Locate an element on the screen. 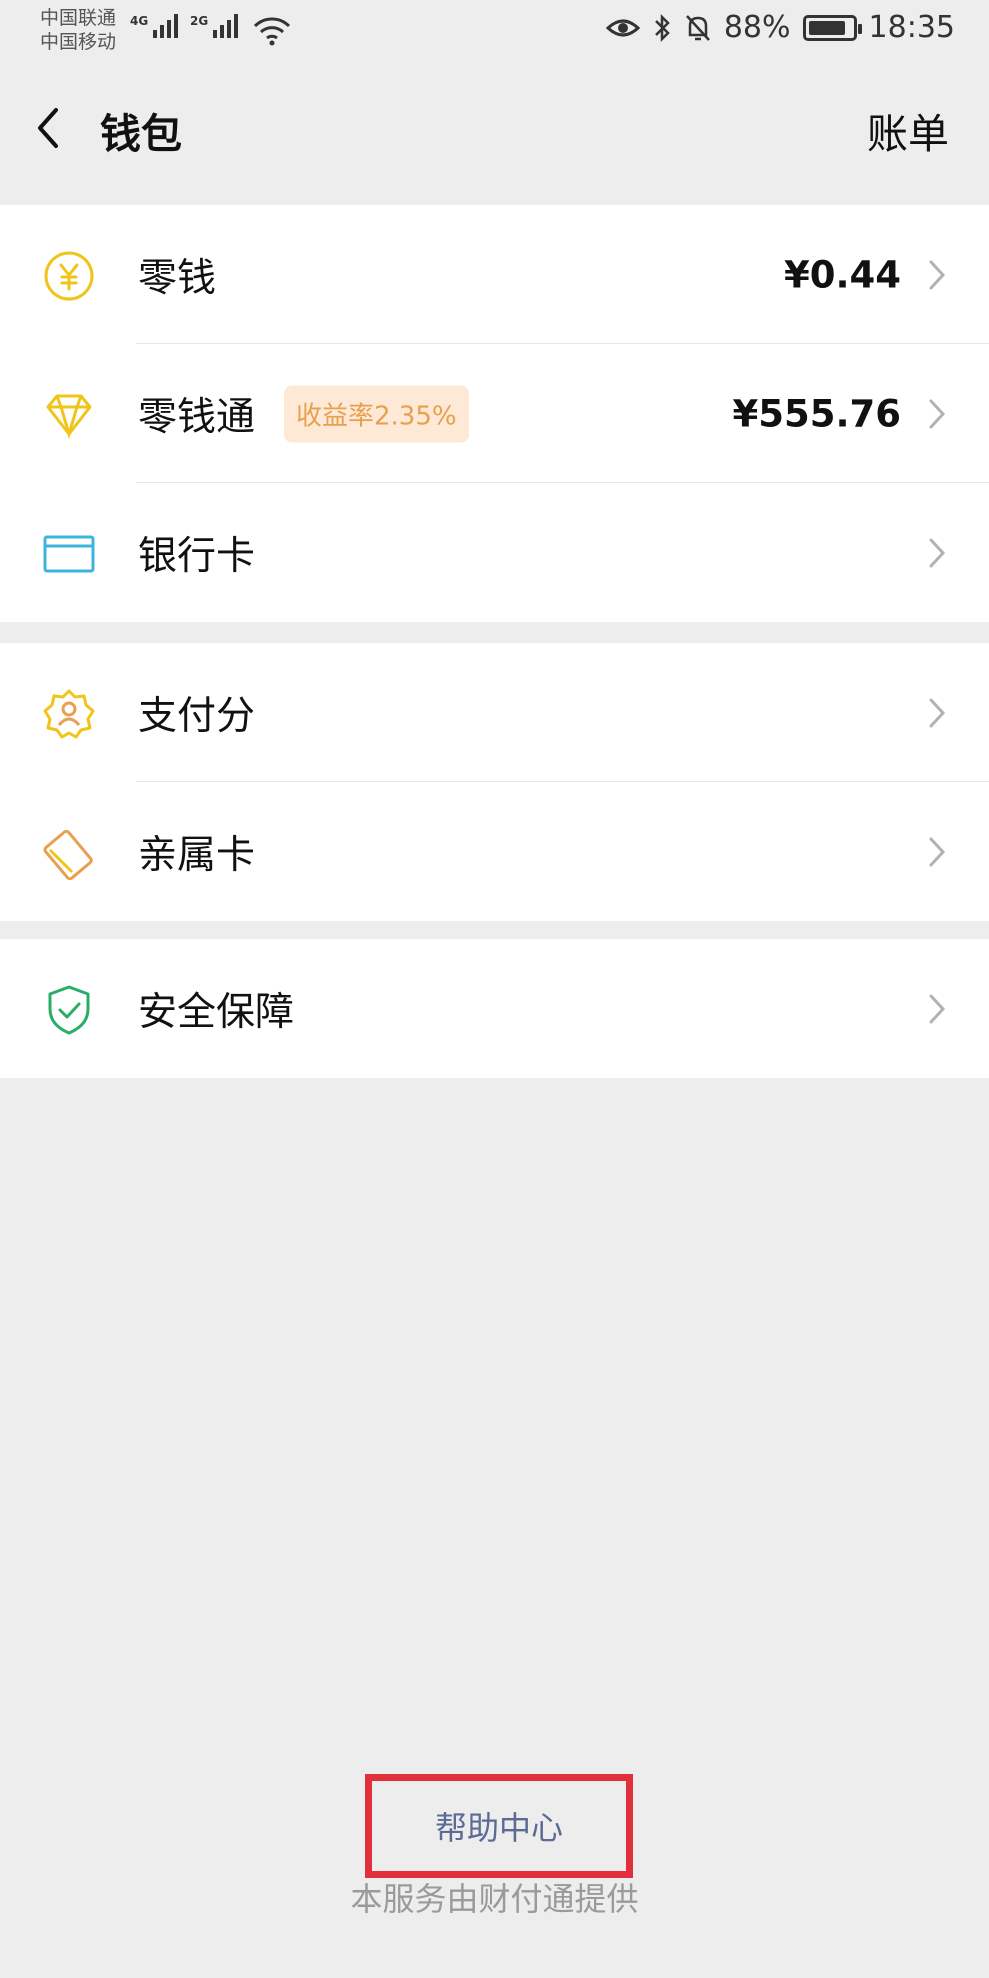 Image resolution: width=989 pixels, height=1978 pixels. payment-score-icon is located at coordinates (69, 714).